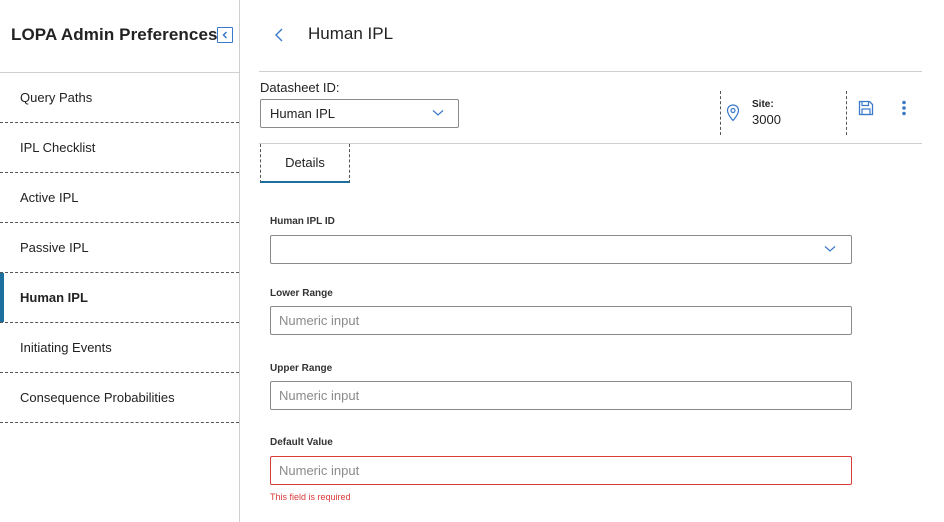 This screenshot has height=522, width=944. What do you see at coordinates (305, 163) in the screenshot?
I see `tab-details: Details` at bounding box center [305, 163].